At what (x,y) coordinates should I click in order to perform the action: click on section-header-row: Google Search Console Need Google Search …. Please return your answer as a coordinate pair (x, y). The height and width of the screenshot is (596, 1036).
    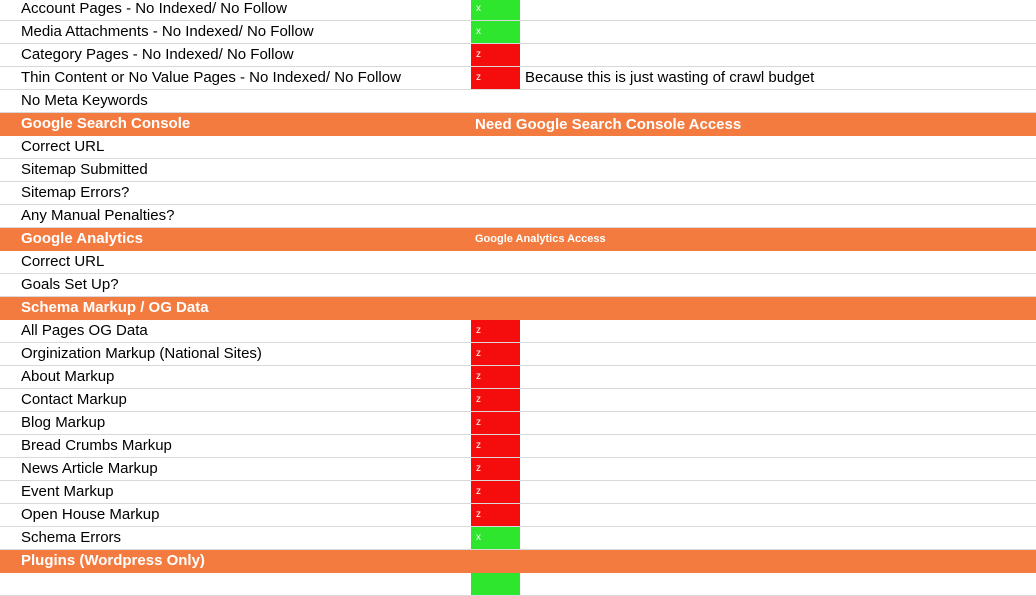
    Looking at the image, I should click on (518, 124).